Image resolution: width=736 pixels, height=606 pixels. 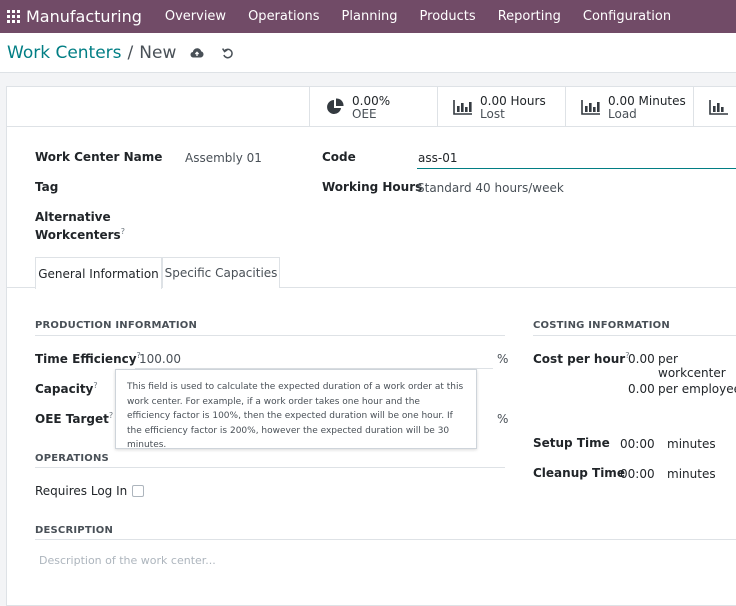 What do you see at coordinates (691, 474) in the screenshot?
I see `cleanup-time-unit: minutes` at bounding box center [691, 474].